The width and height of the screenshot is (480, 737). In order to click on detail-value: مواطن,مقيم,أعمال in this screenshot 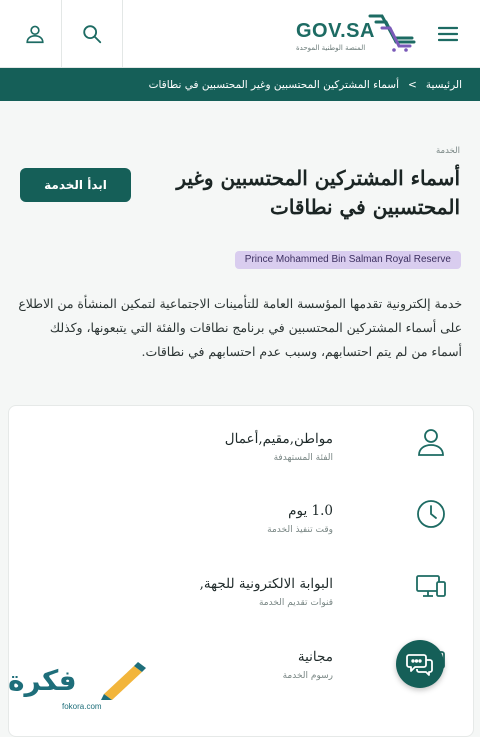, I will do `click(278, 439)`.